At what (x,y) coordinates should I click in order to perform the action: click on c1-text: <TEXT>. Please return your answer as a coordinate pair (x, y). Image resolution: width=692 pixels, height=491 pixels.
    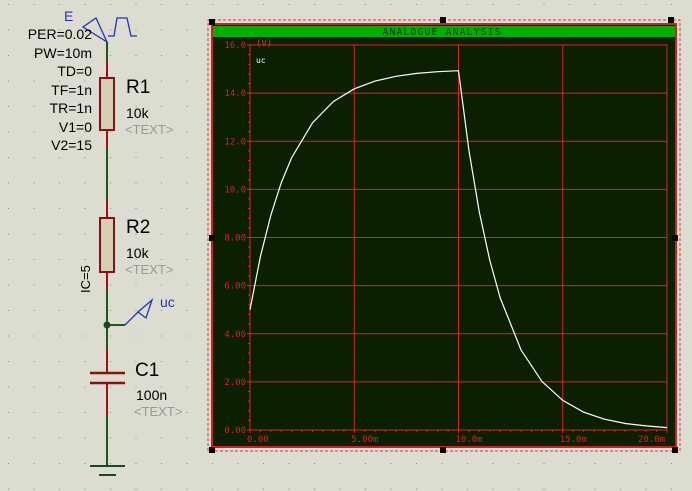
    Looking at the image, I should click on (158, 411).